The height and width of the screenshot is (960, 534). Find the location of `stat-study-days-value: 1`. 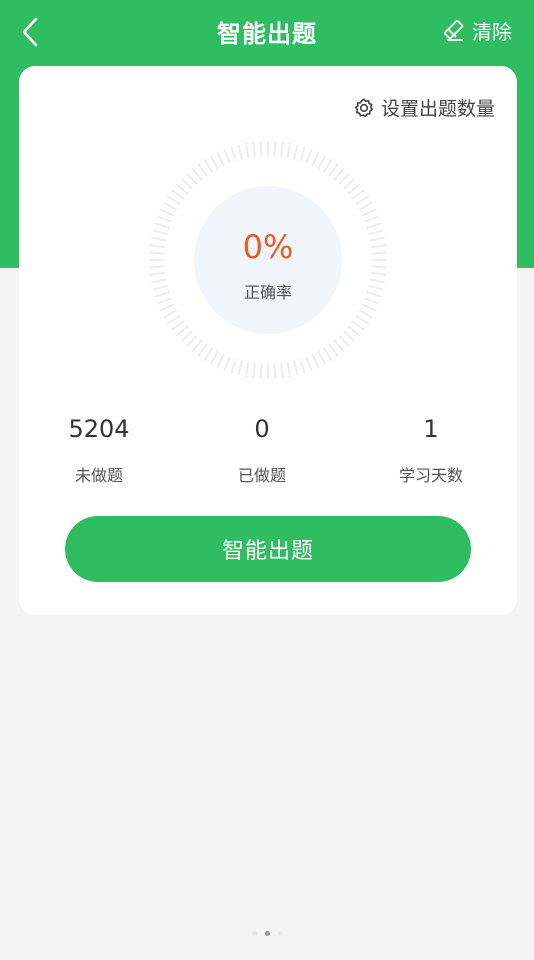

stat-study-days-value: 1 is located at coordinates (431, 429).